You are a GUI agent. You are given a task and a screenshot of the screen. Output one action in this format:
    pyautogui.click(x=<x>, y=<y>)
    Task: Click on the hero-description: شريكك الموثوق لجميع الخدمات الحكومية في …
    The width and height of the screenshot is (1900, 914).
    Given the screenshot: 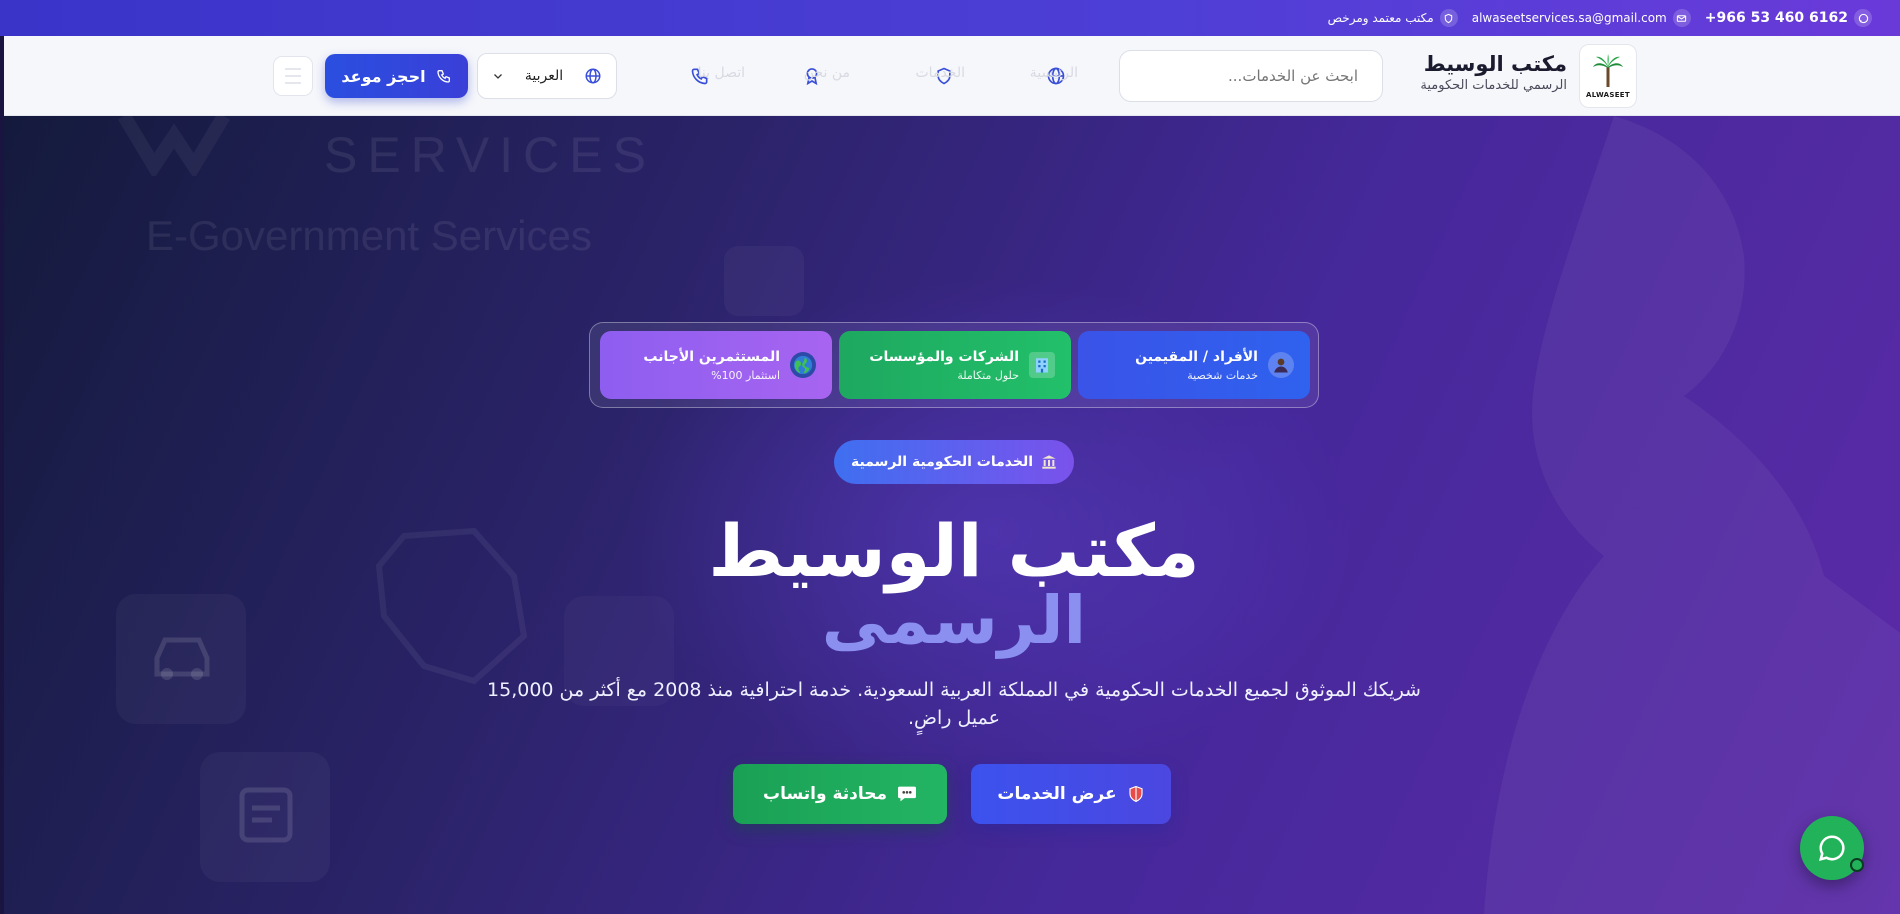 What is the action you would take?
    pyautogui.click(x=954, y=704)
    